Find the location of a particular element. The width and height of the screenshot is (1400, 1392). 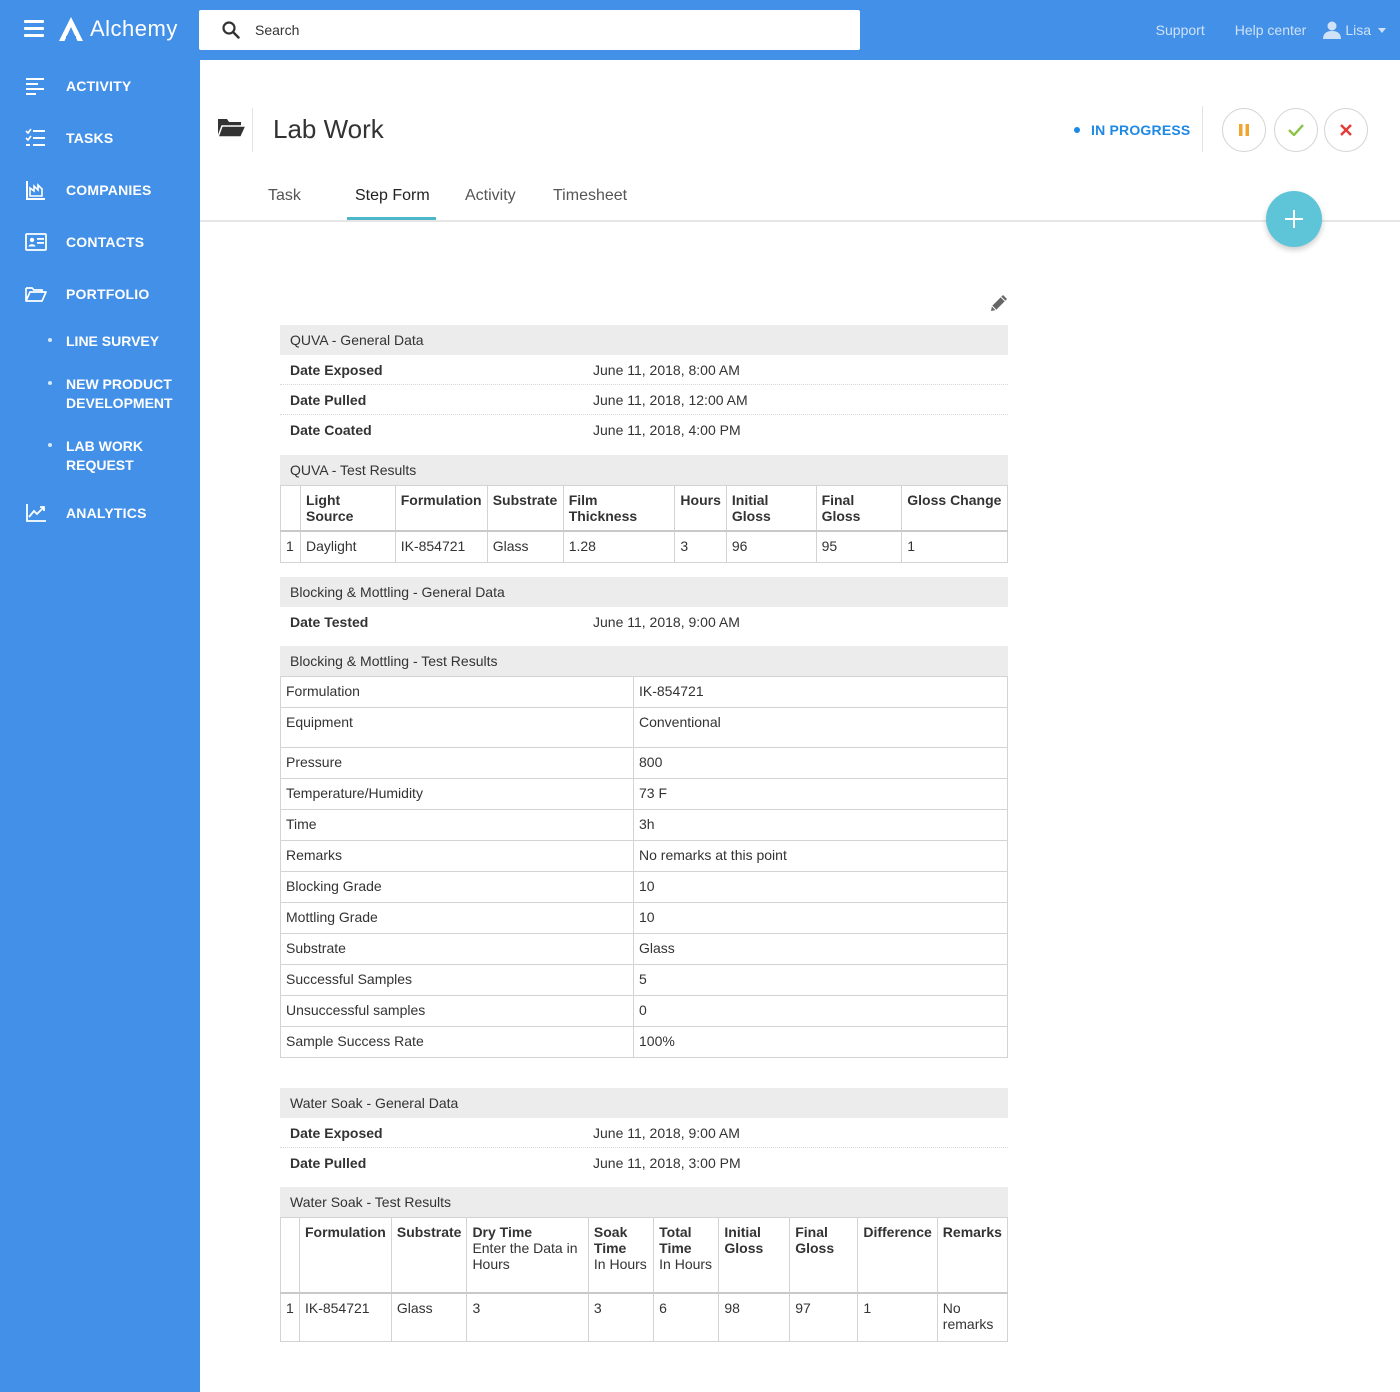

field-value: Glass is located at coordinates (820, 949).